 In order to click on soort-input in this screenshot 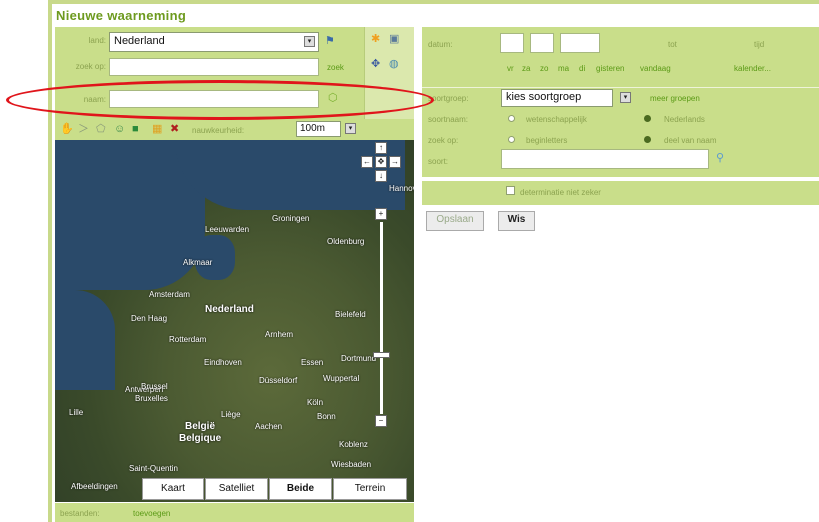, I will do `click(605, 159)`.